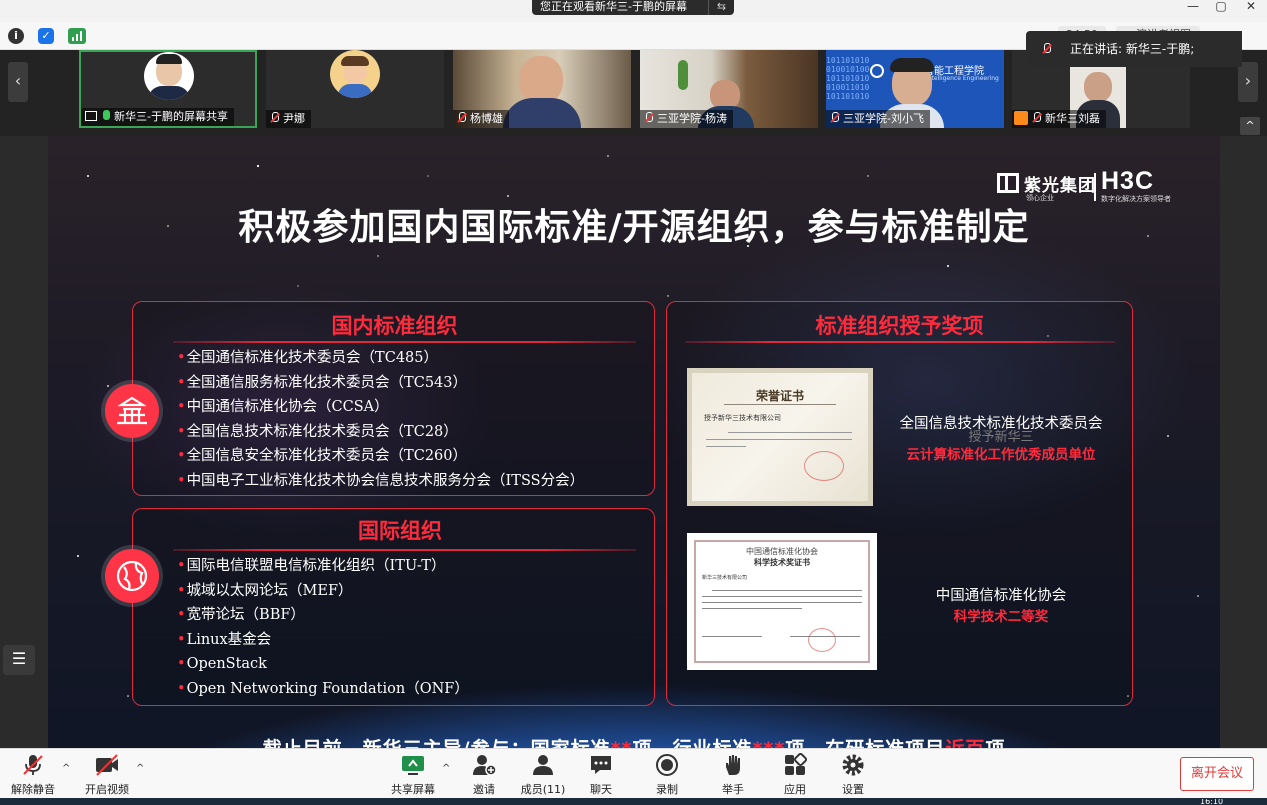 This screenshot has height=805, width=1267. I want to click on host-badge-icon, so click(1021, 118).